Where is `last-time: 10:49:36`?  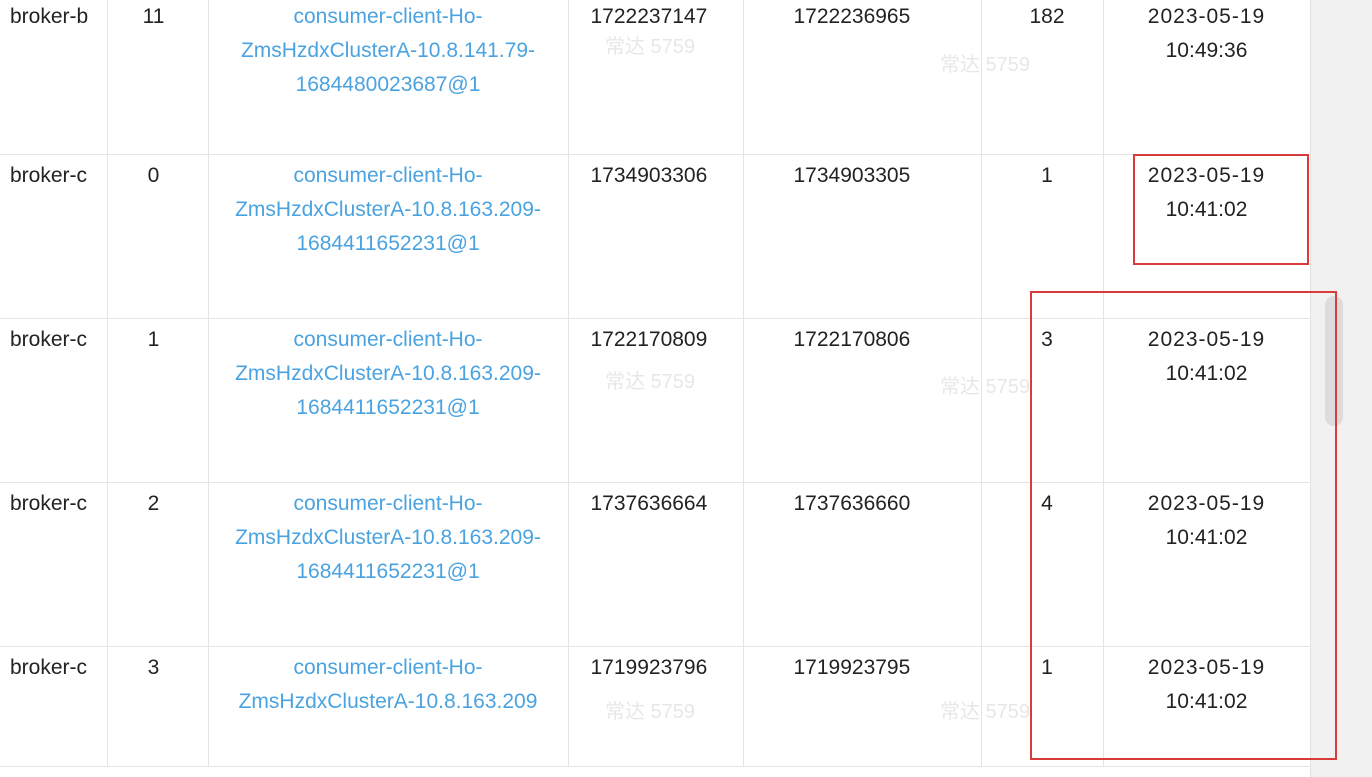 last-time: 10:49:36 is located at coordinates (1206, 50).